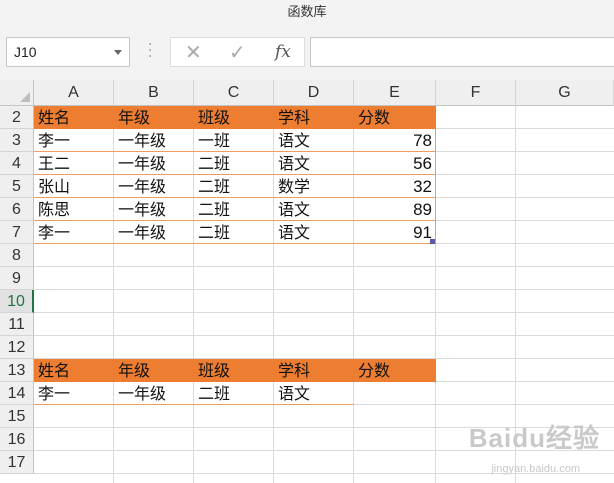 This screenshot has width=614, height=483. I want to click on cancel-icon: ✕, so click(193, 52).